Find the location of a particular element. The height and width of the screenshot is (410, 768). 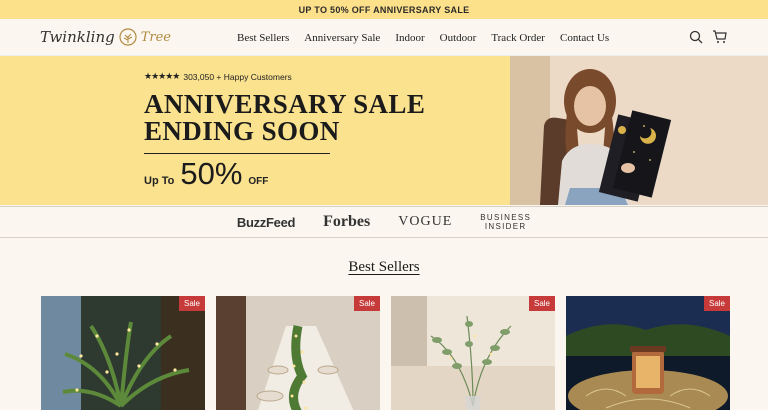

offer-percent: 50% is located at coordinates (211, 173).